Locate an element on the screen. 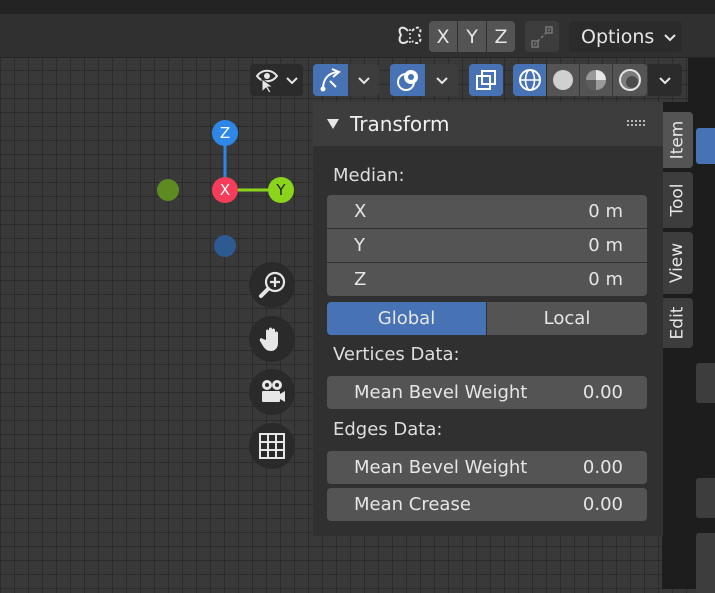  auto-merge-button is located at coordinates (542, 36).